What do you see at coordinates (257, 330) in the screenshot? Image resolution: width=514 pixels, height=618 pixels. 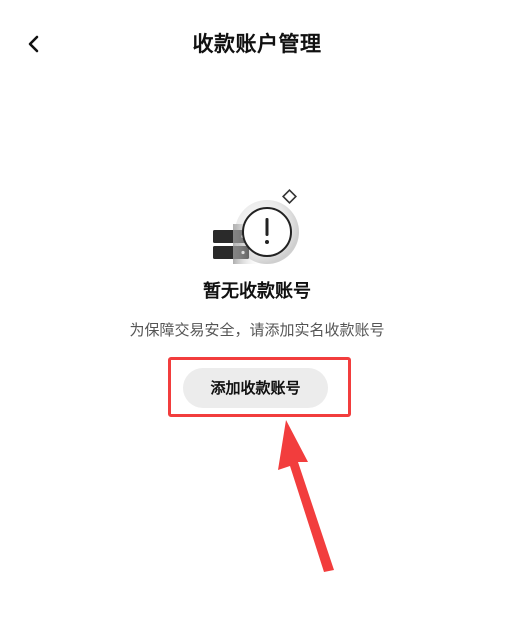 I see `empty-state-hint: 为保障交易安全，请添加实名收款账号` at bounding box center [257, 330].